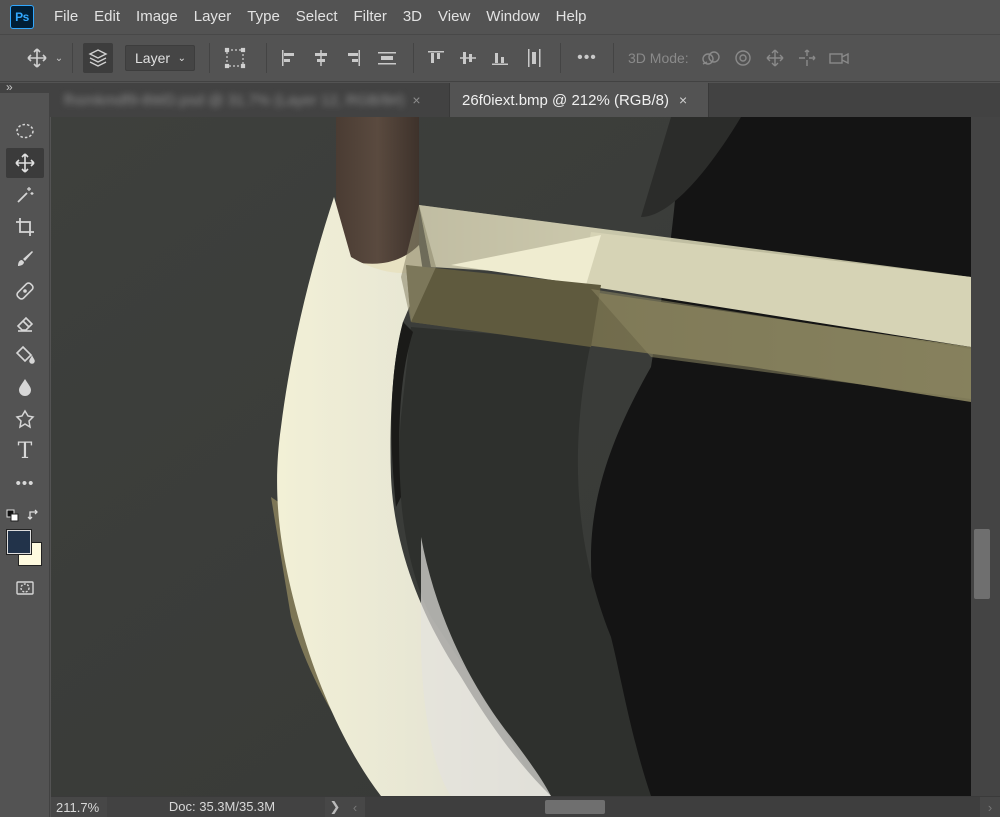 Image resolution: width=1000 pixels, height=817 pixels. What do you see at coordinates (711, 58) in the screenshot?
I see `3d-orbit-icon` at bounding box center [711, 58].